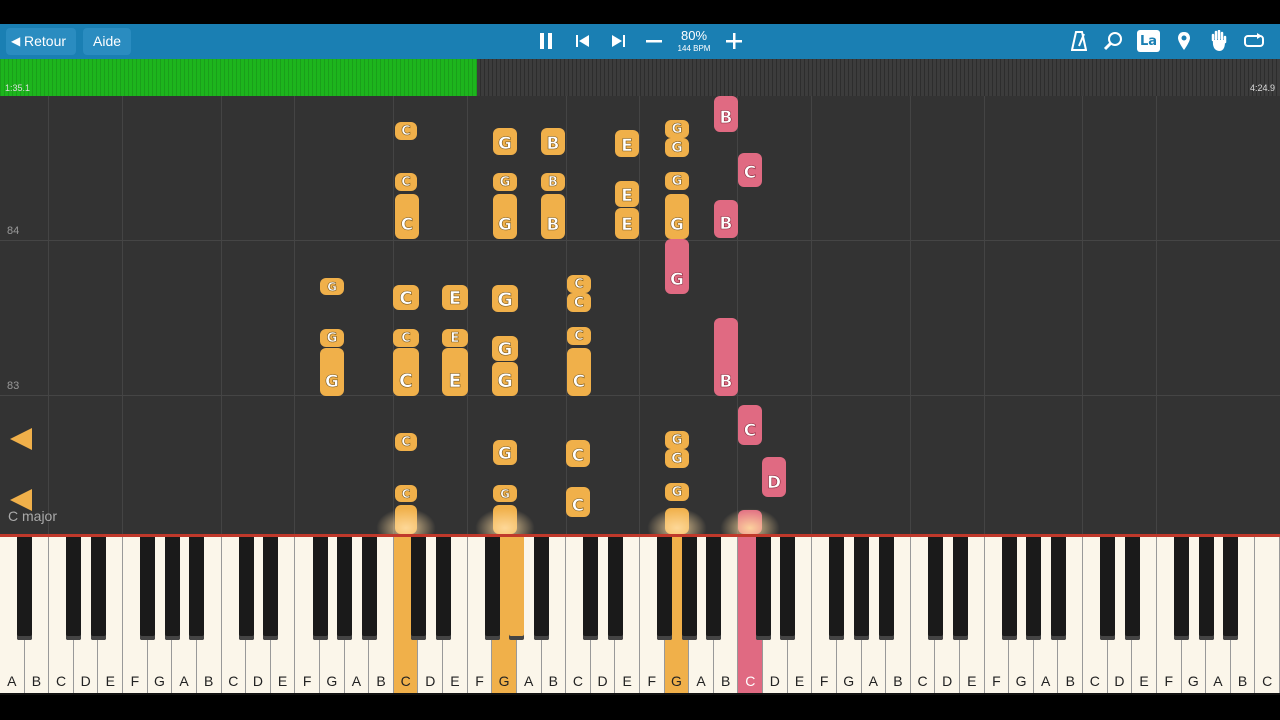 This screenshot has height=720, width=1280. What do you see at coordinates (1079, 41) in the screenshot?
I see `metronome-icon` at bounding box center [1079, 41].